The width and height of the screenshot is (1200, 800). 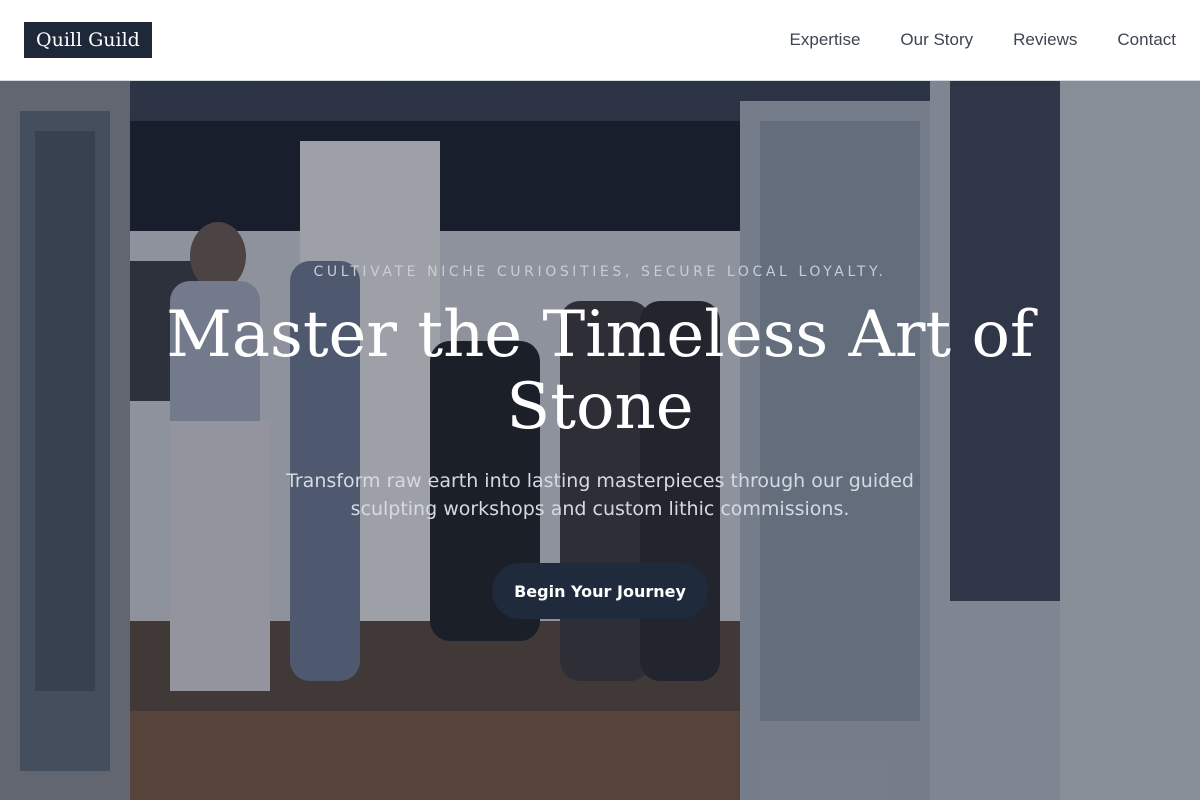 What do you see at coordinates (600, 371) in the screenshot?
I see `hero-headline: Master the Timeless Art of Stone` at bounding box center [600, 371].